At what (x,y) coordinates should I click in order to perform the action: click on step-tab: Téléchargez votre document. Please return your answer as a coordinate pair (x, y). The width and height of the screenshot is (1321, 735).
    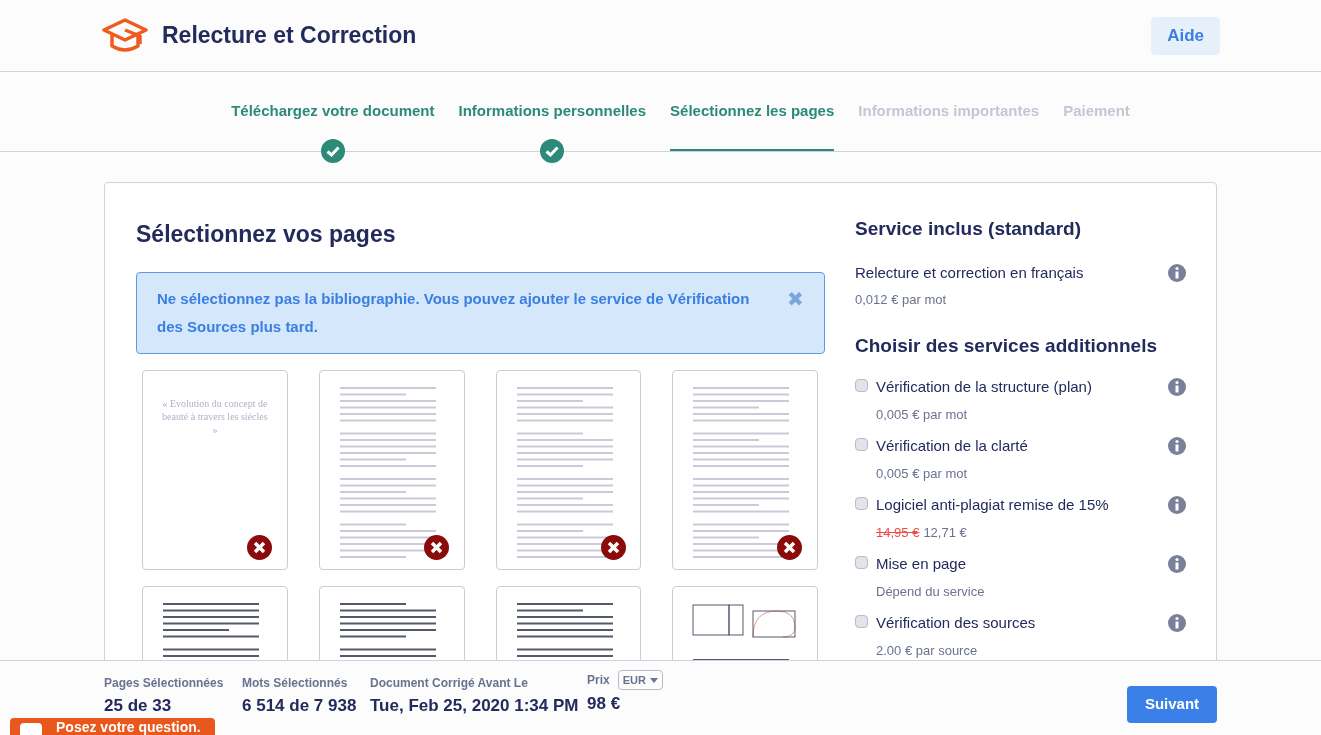
    Looking at the image, I should click on (333, 111).